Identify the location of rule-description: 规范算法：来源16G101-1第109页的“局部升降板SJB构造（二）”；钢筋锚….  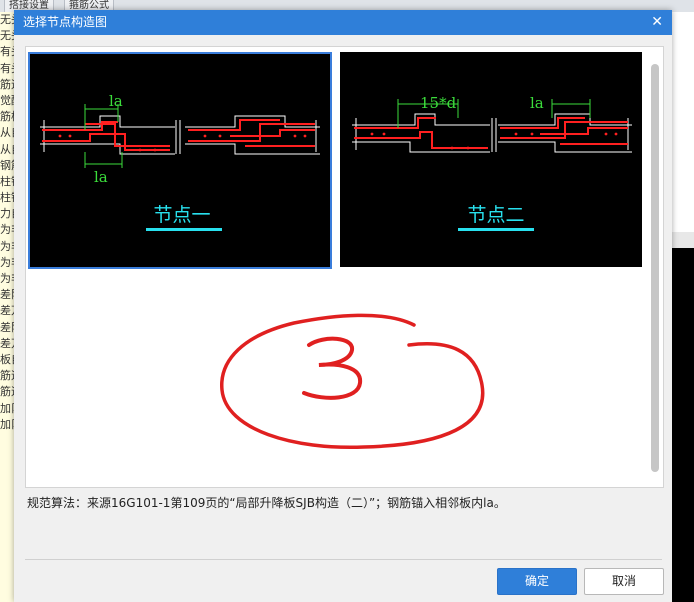
(266, 503).